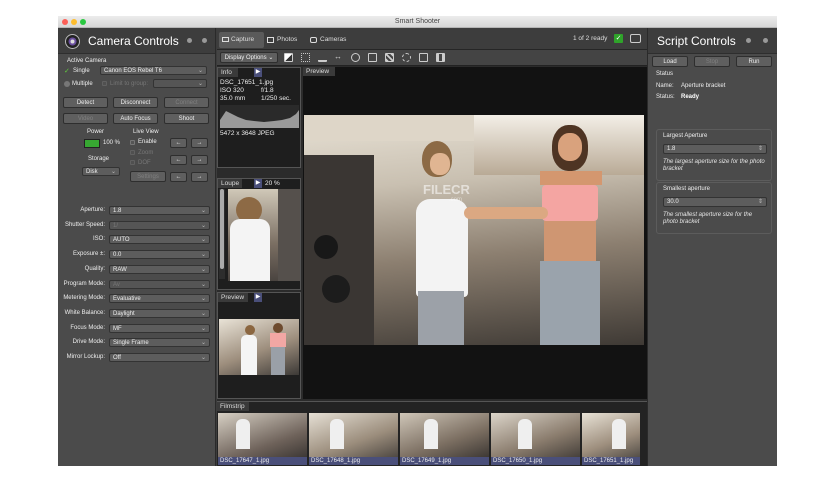 This screenshot has height=484, width=836. What do you see at coordinates (389, 57) in the screenshot?
I see `checker-icon` at bounding box center [389, 57].